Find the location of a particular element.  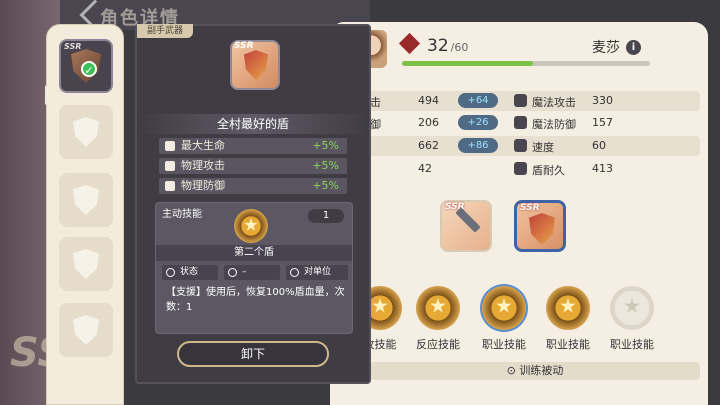

skill-tag-range: – is located at coordinates (252, 272).